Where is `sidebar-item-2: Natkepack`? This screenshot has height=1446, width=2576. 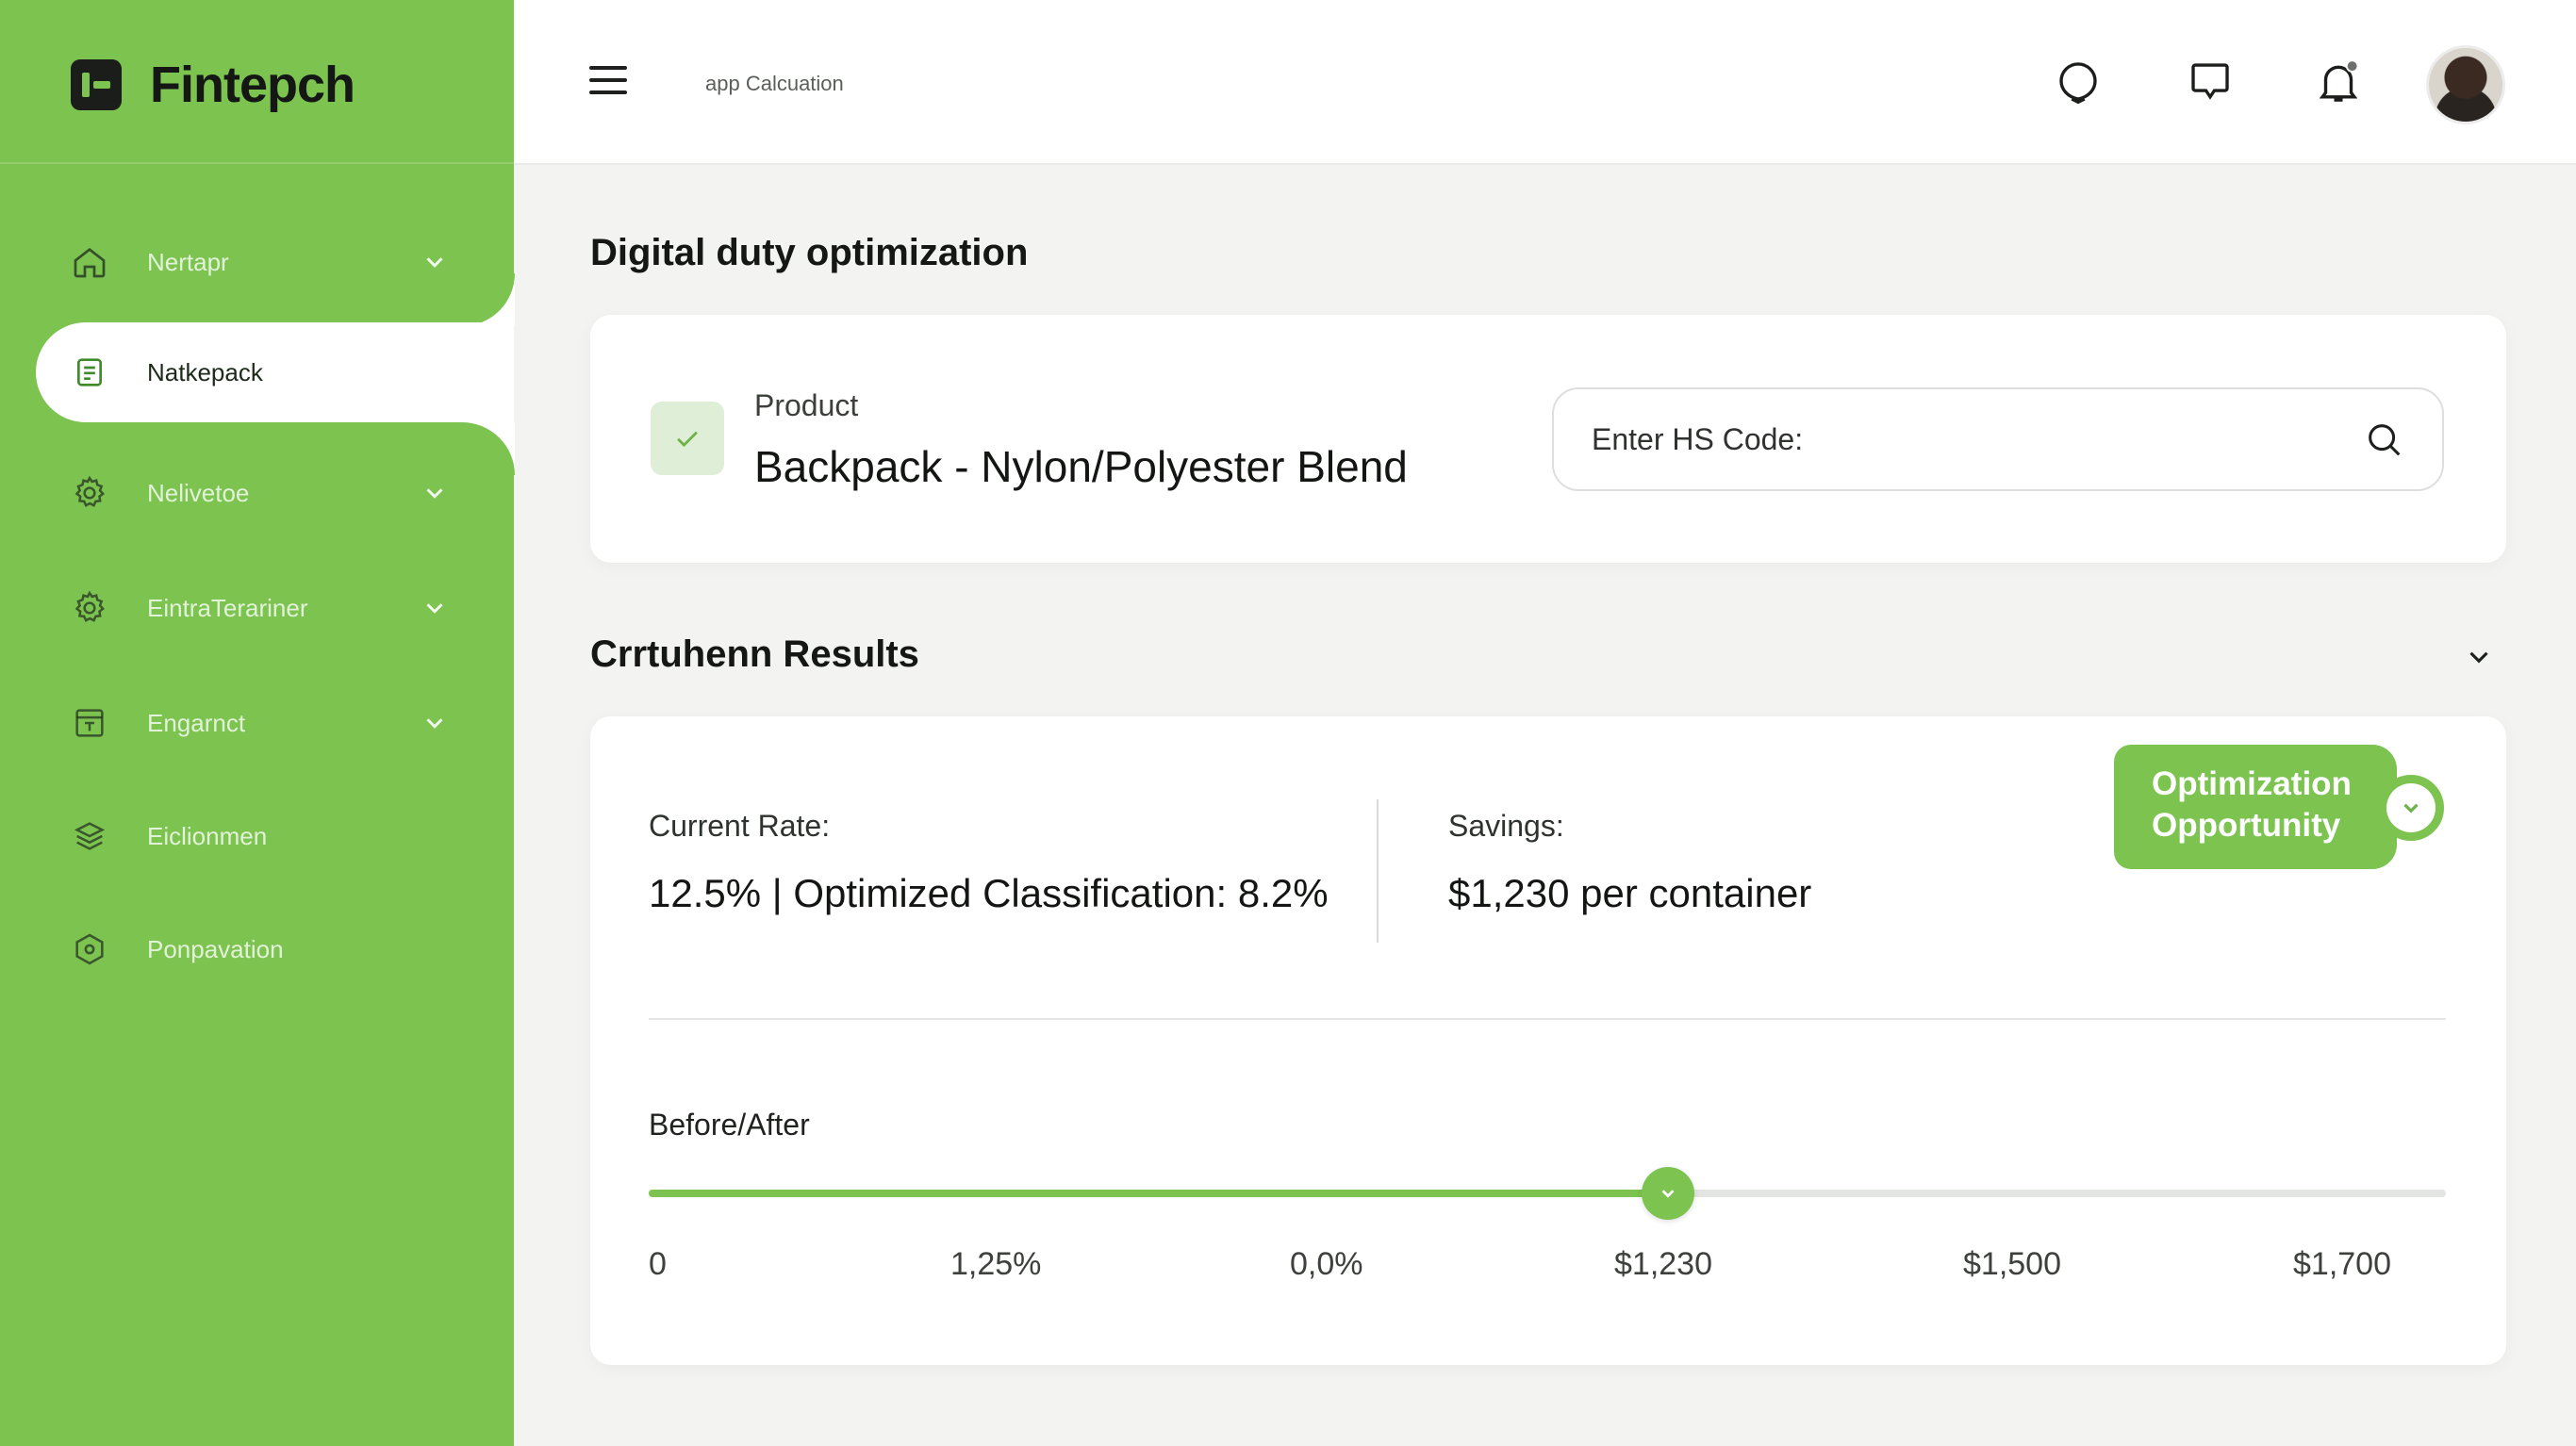 sidebar-item-2: Natkepack is located at coordinates (275, 372).